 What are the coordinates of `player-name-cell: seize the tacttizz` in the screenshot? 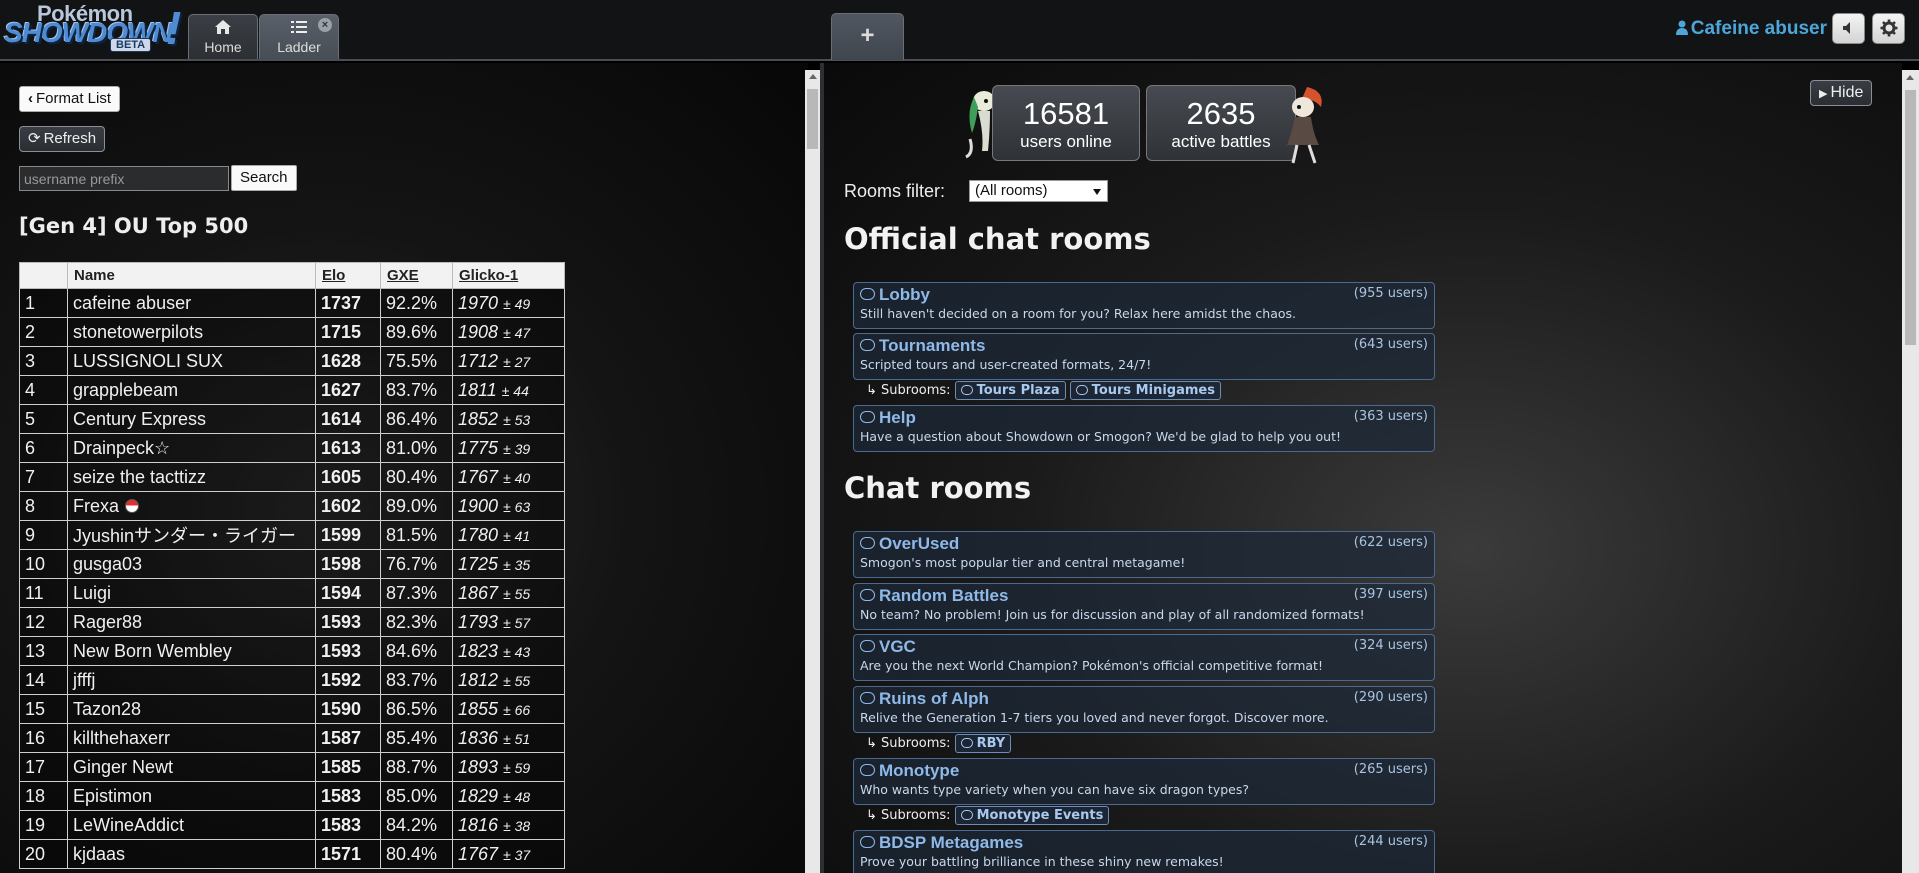 It's located at (191, 477).